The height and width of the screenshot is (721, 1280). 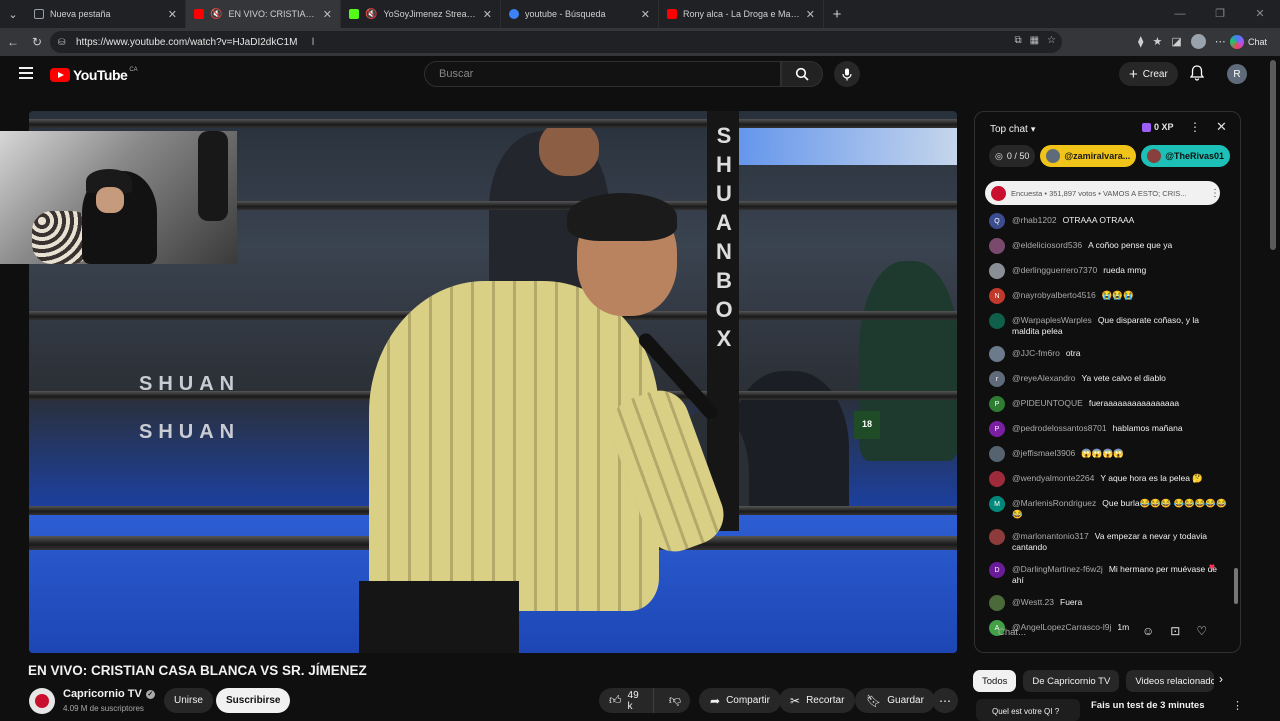 What do you see at coordinates (817, 700) in the screenshot?
I see `clip-button: ✂ Recortar` at bounding box center [817, 700].